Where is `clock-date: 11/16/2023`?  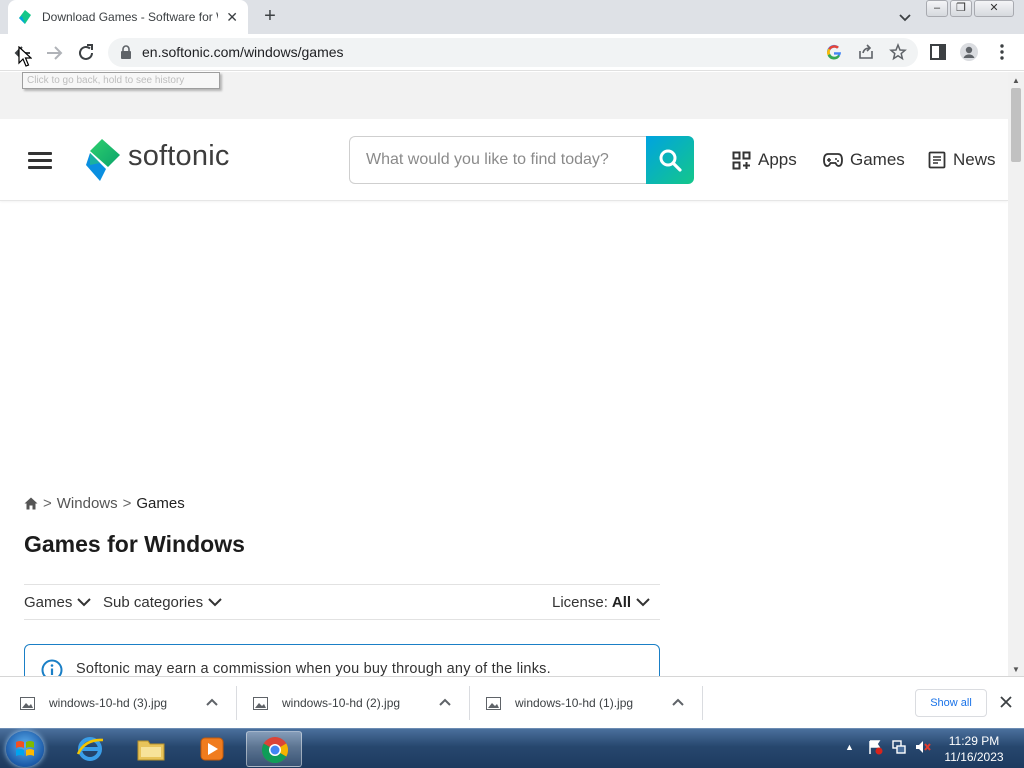 clock-date: 11/16/2023 is located at coordinates (974, 757).